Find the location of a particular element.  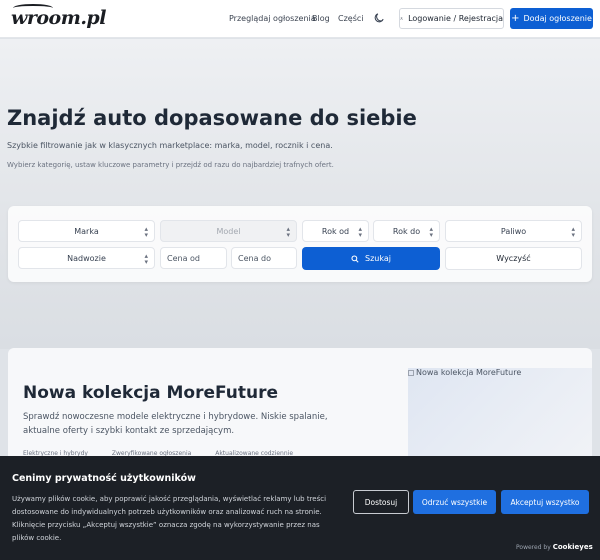

cookie-title: Cenimy prywatność użytkowników is located at coordinates (104, 478).